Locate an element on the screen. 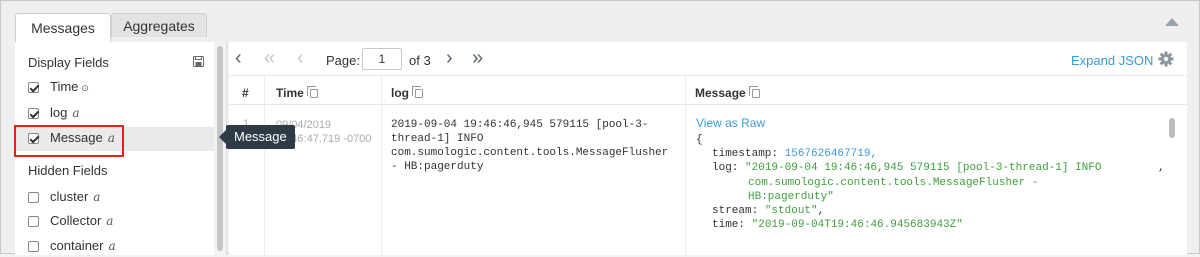  field-label: Time is located at coordinates (64, 86).